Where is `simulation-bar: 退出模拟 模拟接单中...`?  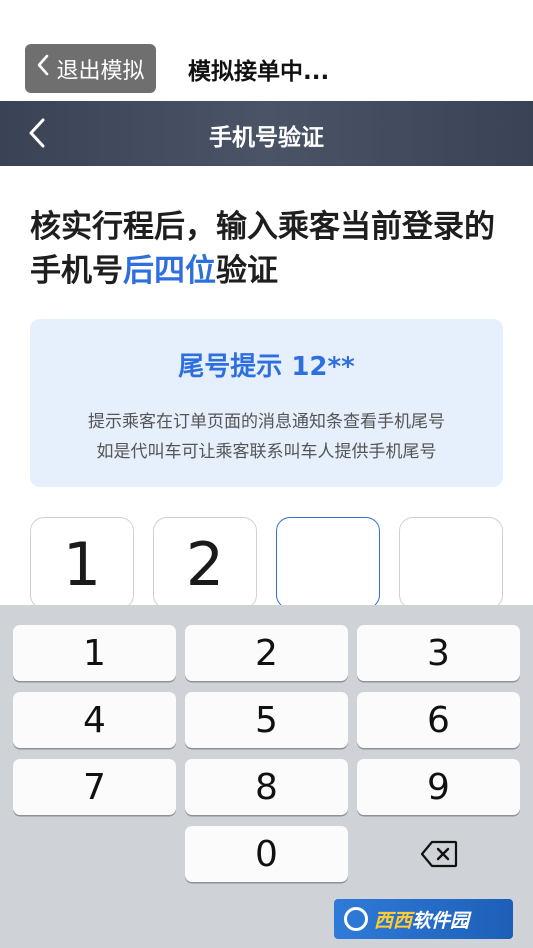 simulation-bar: 退出模拟 模拟接单中... is located at coordinates (266, 50).